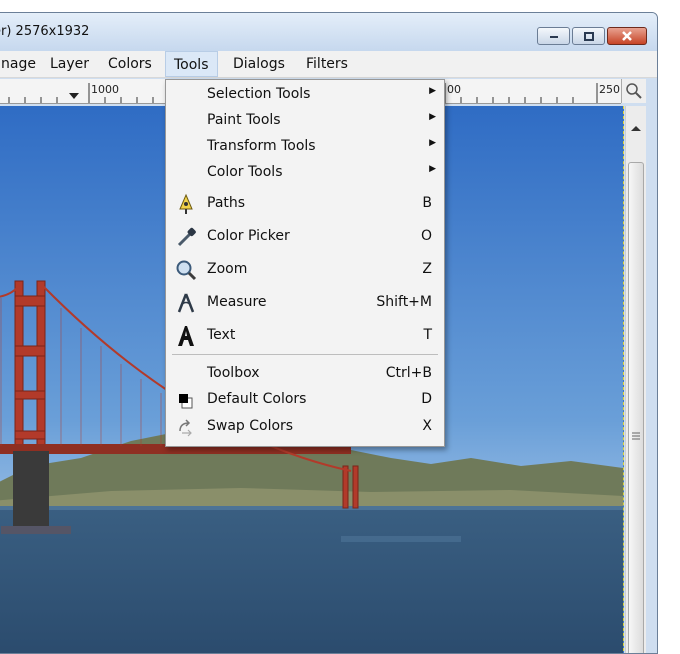 The image size is (680, 654). Describe the element at coordinates (636, 407) in the screenshot. I see `scrollbar-thumb` at that location.